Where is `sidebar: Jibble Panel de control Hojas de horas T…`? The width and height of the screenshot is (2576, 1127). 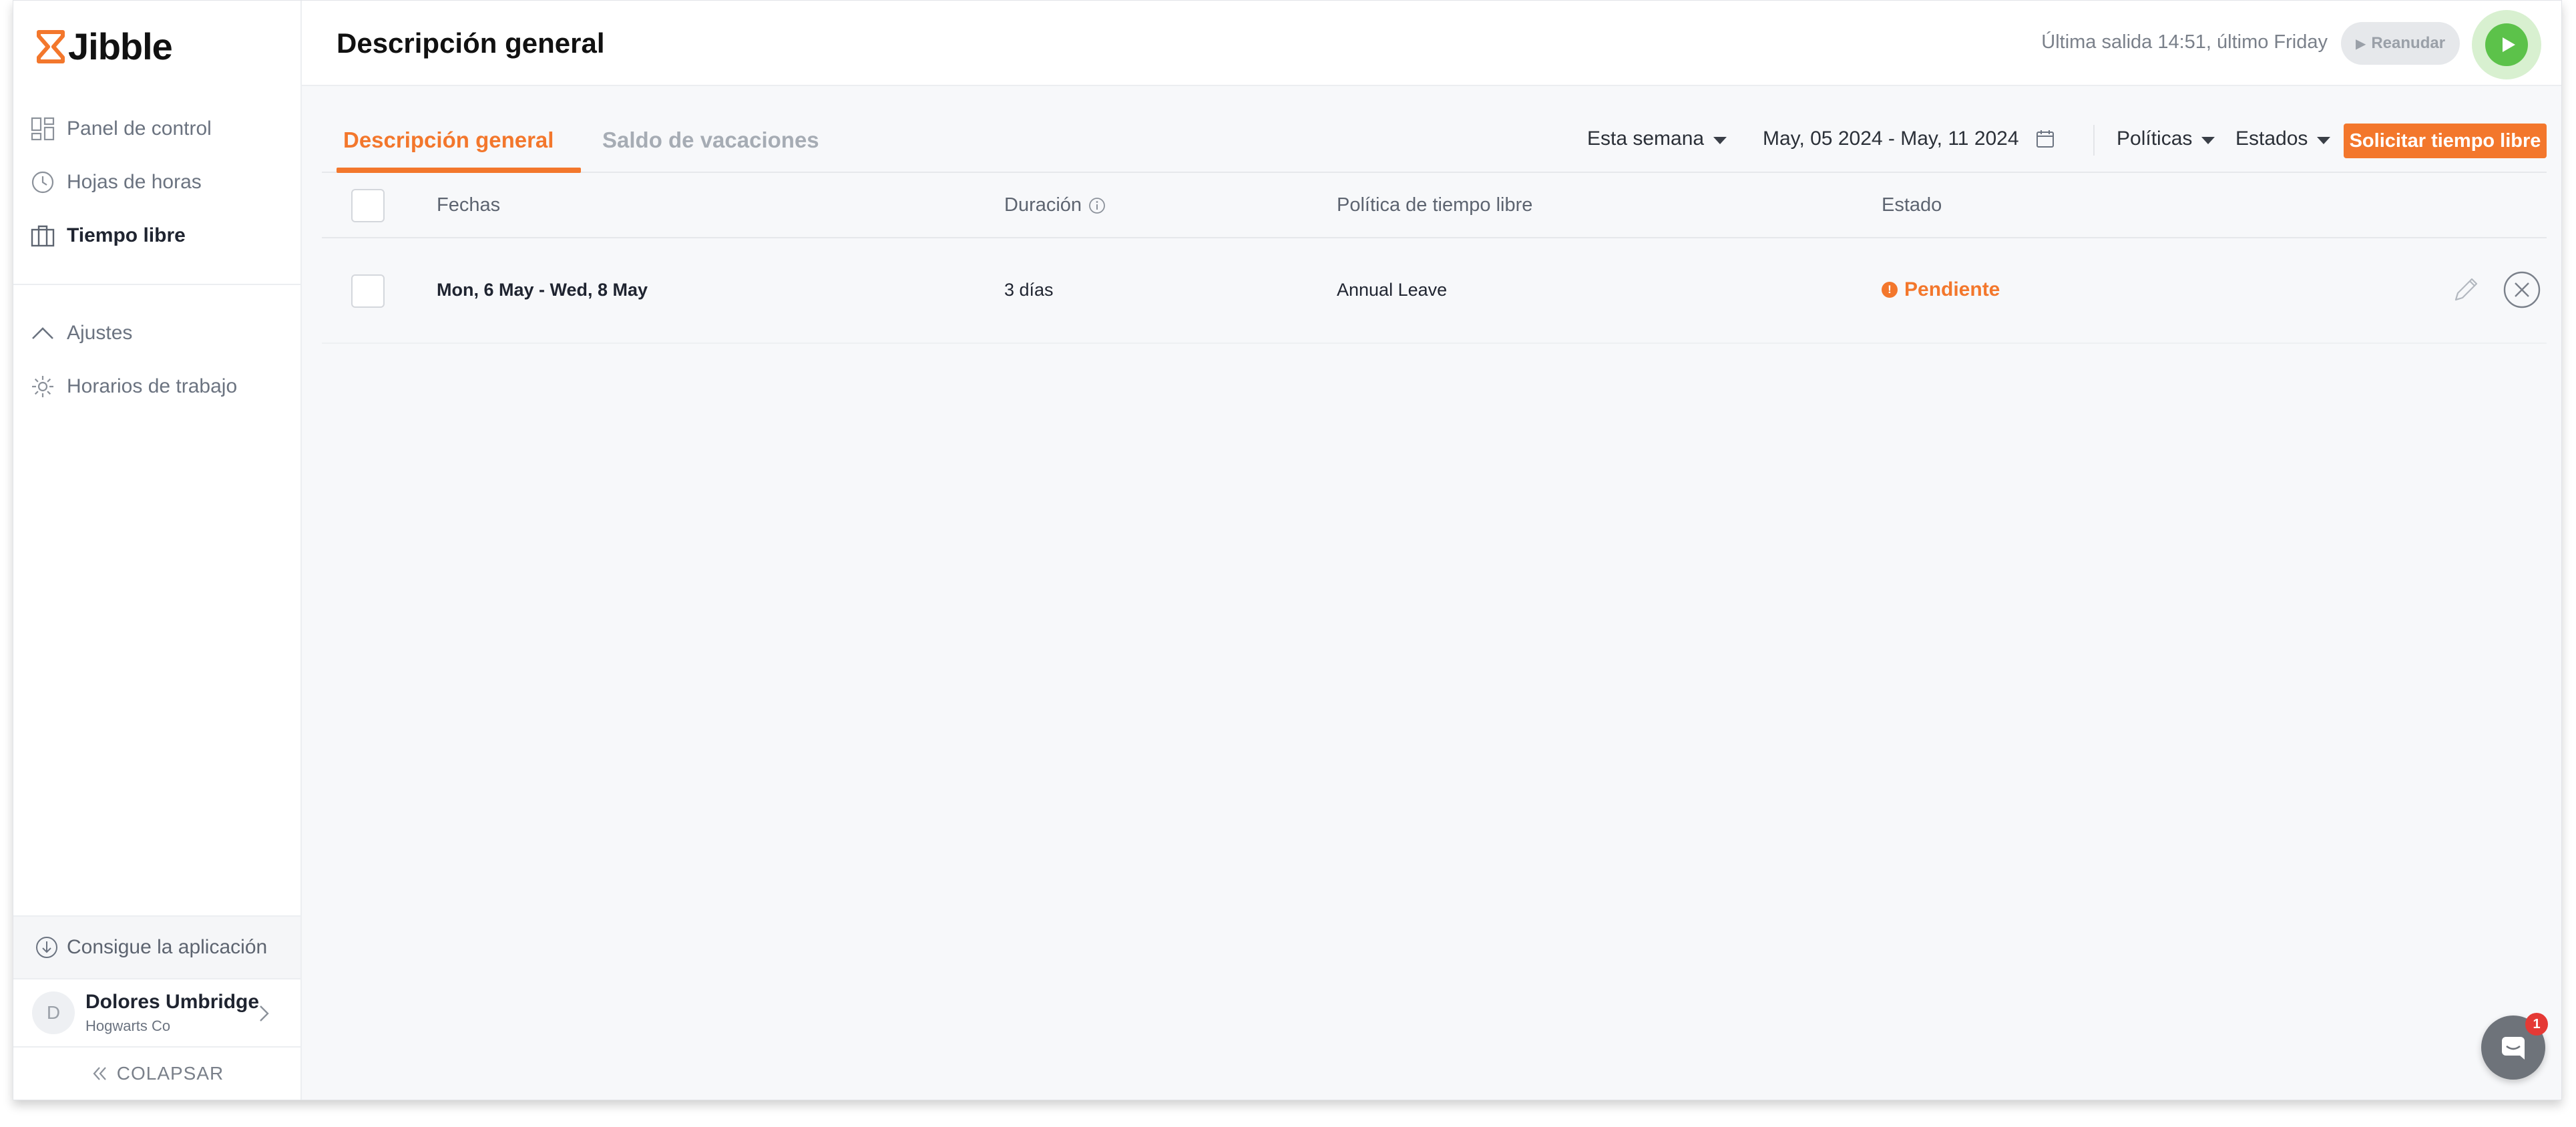
sidebar: Jibble Panel de control Hojas de horas T… is located at coordinates (157, 551).